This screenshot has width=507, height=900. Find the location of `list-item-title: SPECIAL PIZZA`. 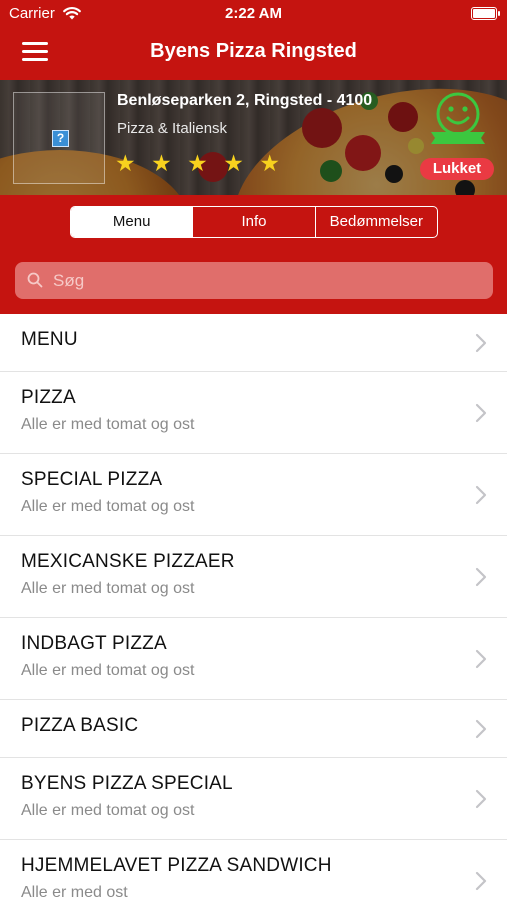

list-item-title: SPECIAL PIZZA is located at coordinates (92, 479).